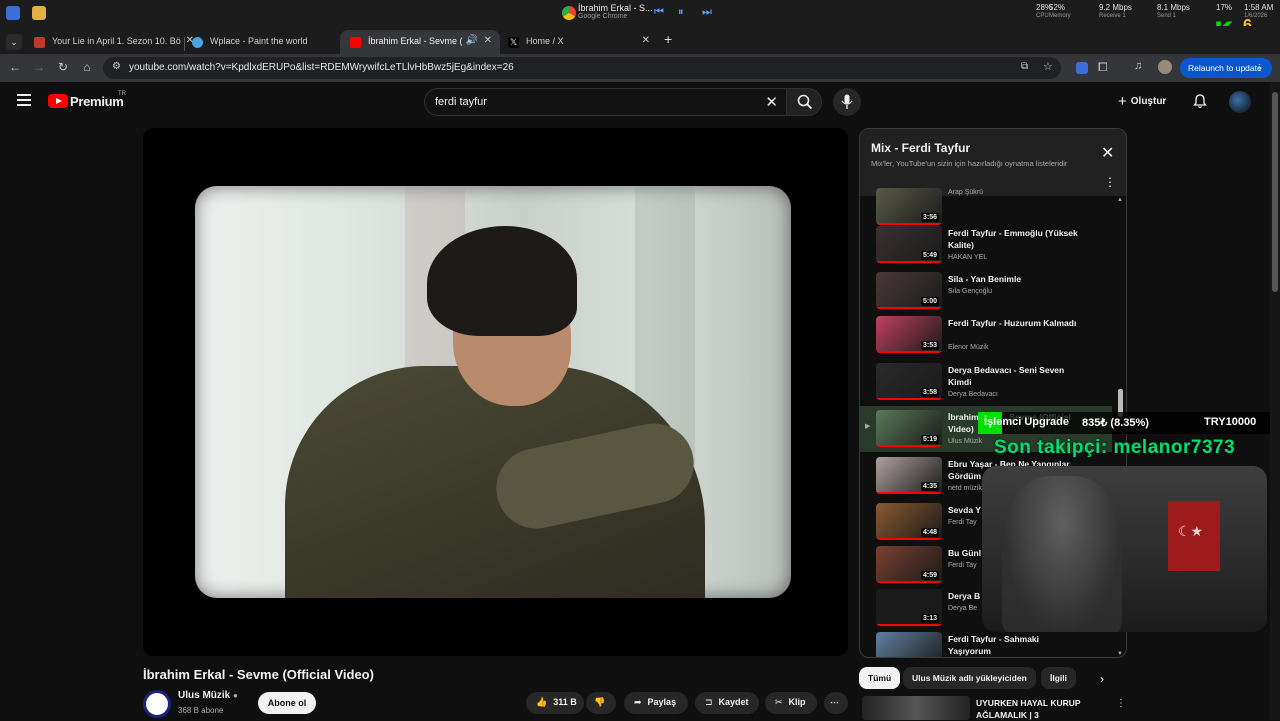  I want to click on search-button, so click(804, 102).